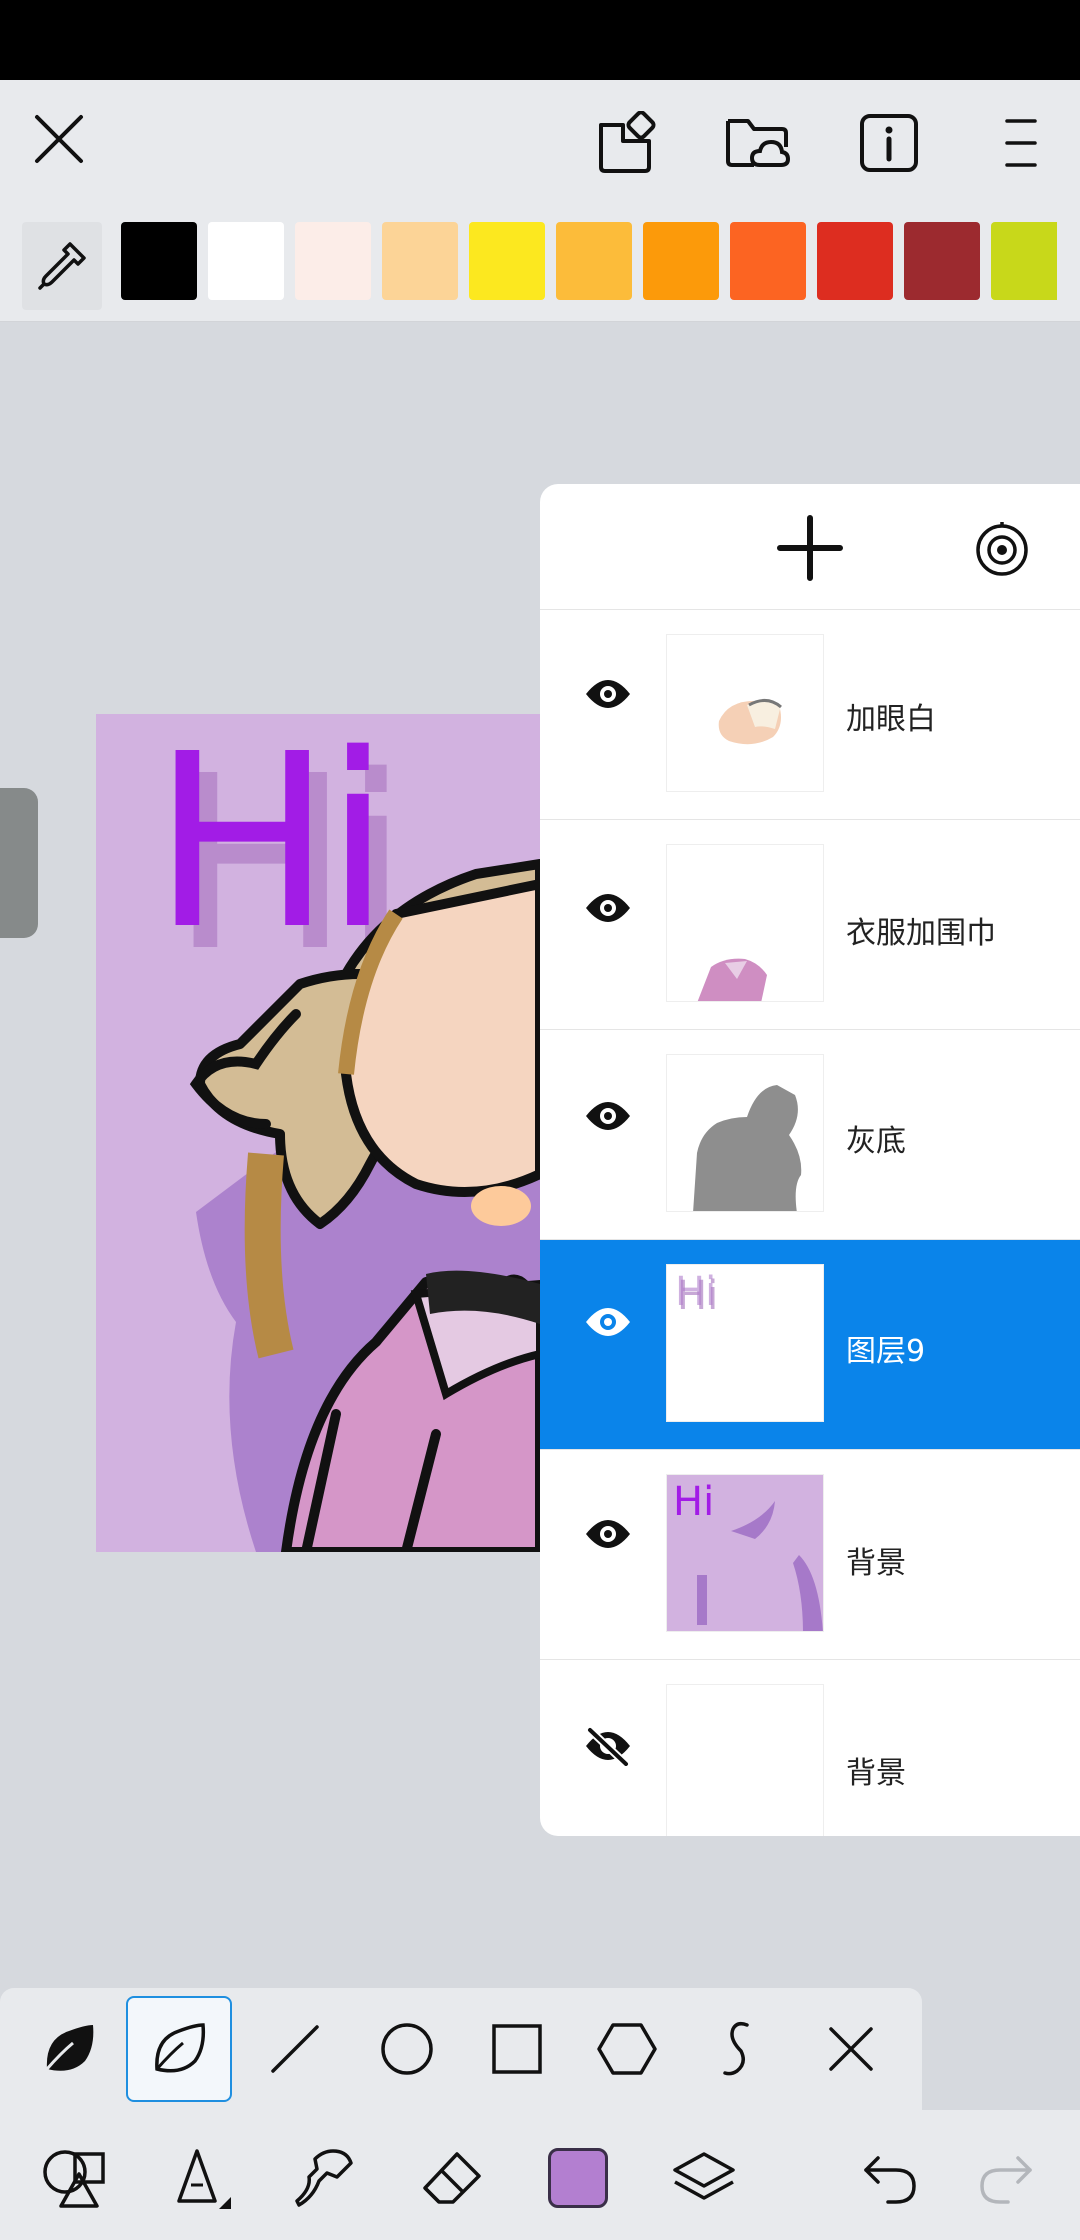 The width and height of the screenshot is (1080, 2240). What do you see at coordinates (757, 143) in the screenshot?
I see `folder-cloud-icon` at bounding box center [757, 143].